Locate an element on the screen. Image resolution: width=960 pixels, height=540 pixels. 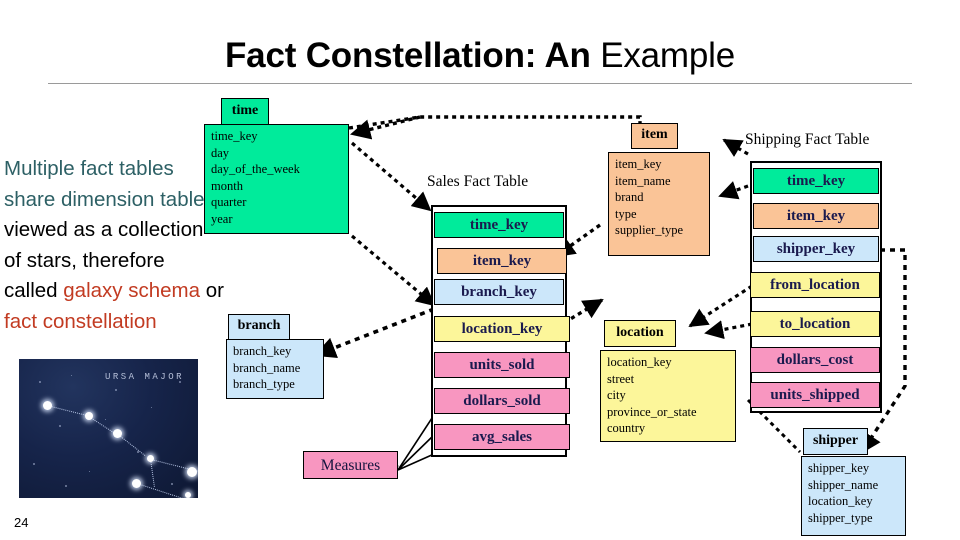
sales-fact-caption: Sales Fact Table is located at coordinates (478, 181).